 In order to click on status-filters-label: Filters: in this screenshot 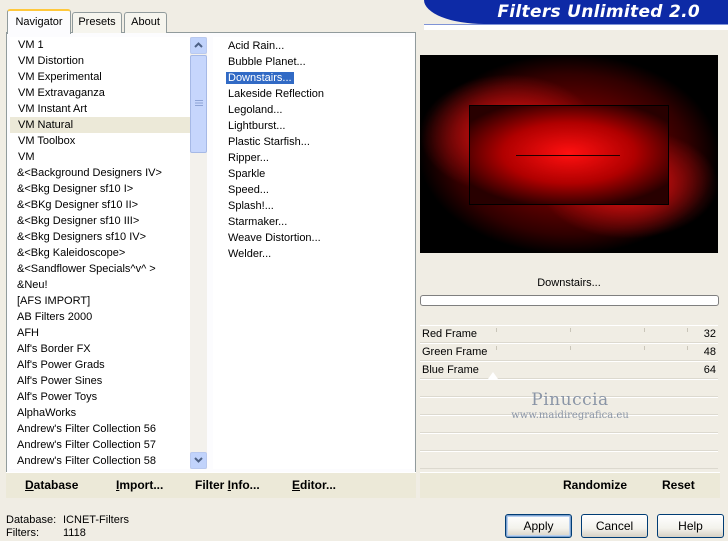, I will do `click(22, 533)`.